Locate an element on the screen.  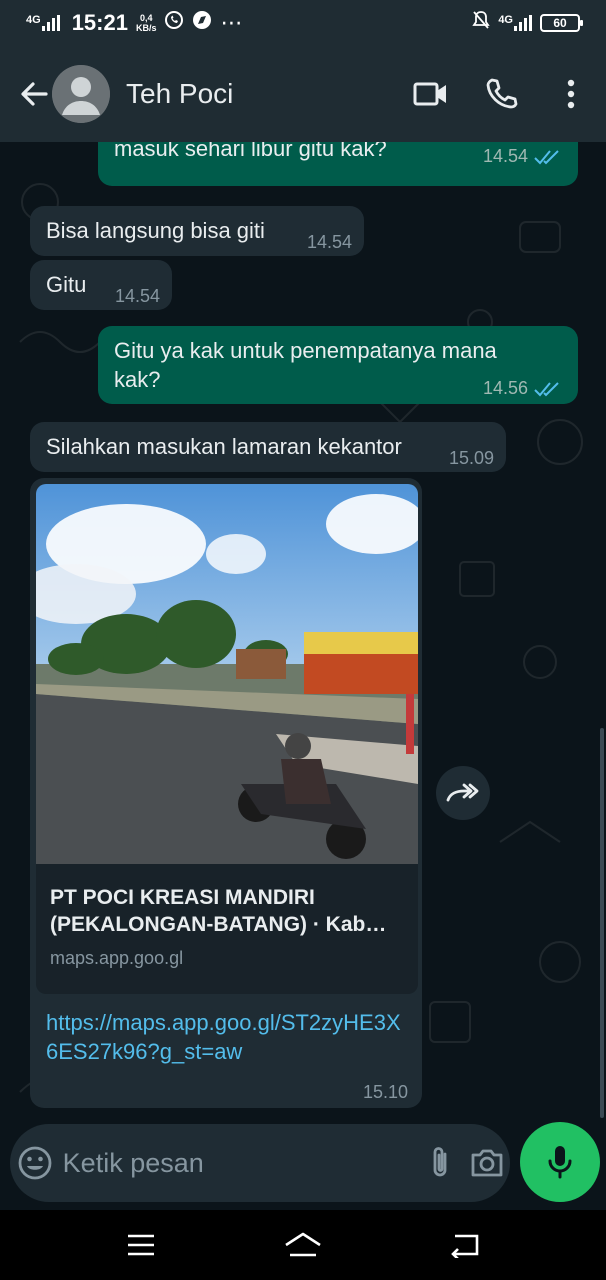
emoji-icon is located at coordinates (35, 1163).